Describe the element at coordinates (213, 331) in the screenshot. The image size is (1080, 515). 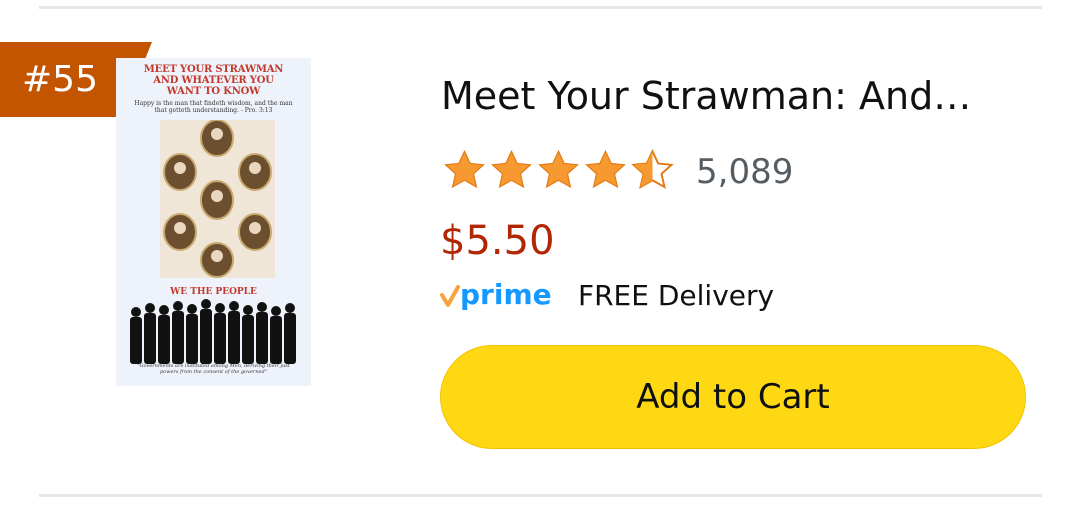
I see `cover-silhouettes-illustration` at that location.